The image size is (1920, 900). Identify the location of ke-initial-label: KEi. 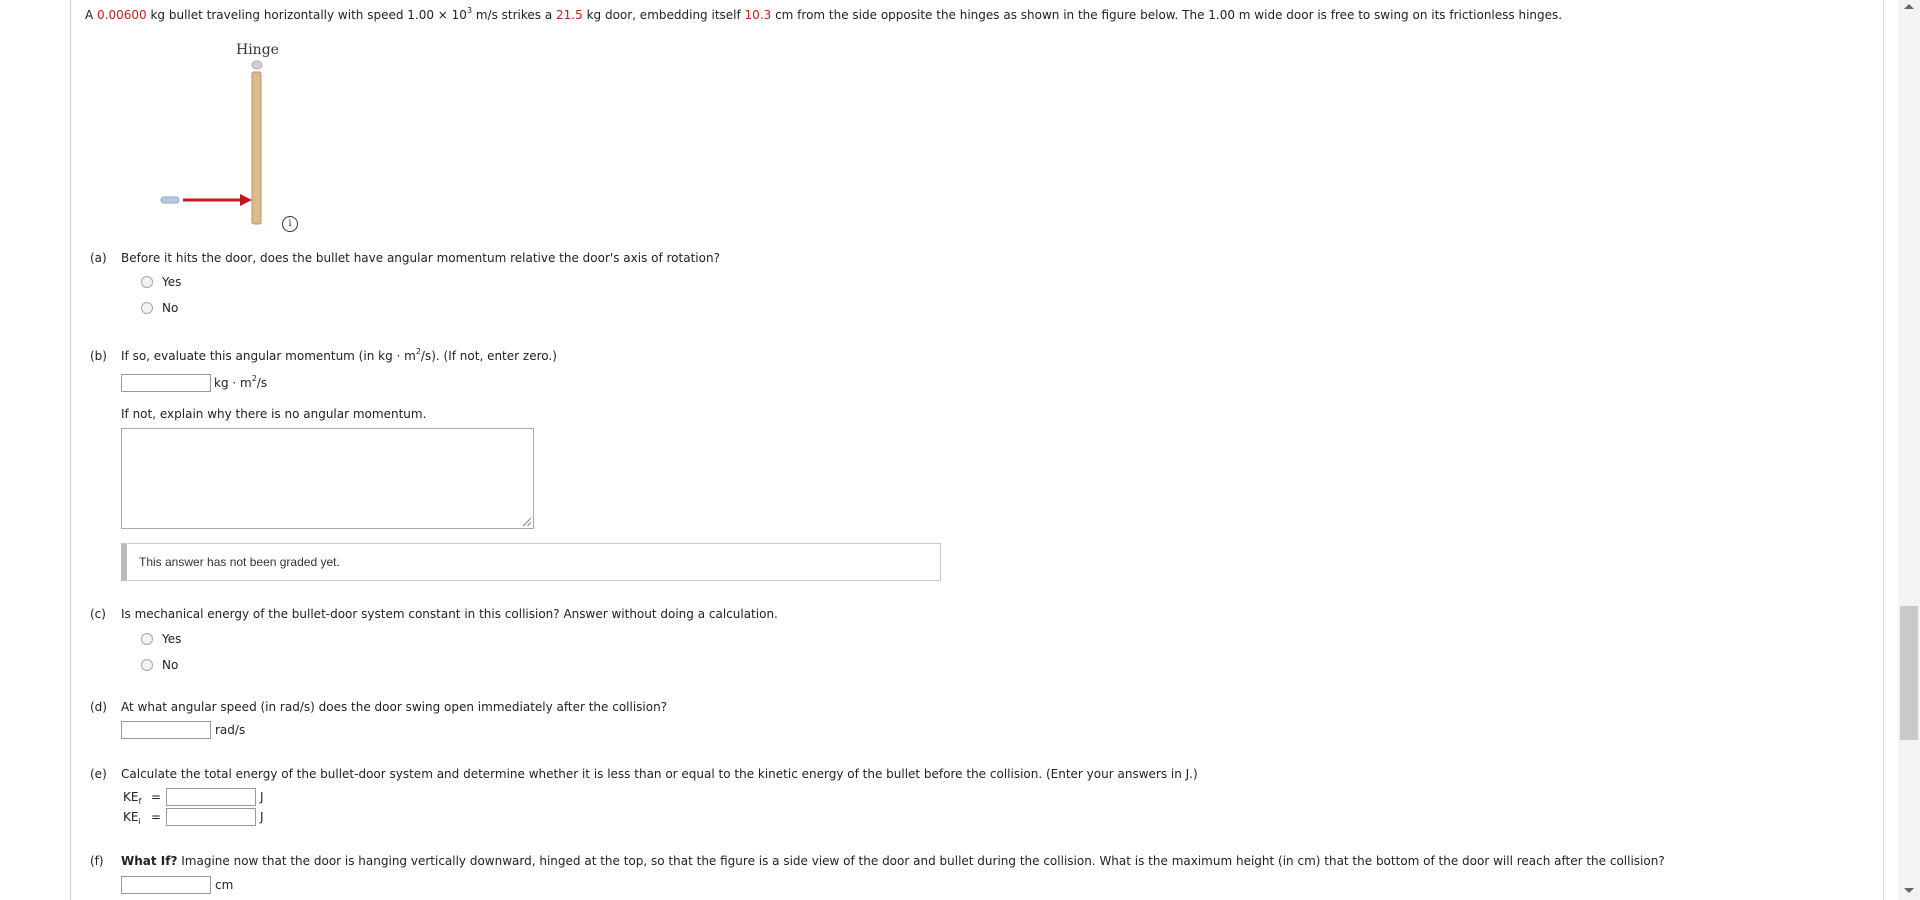
(132, 818).